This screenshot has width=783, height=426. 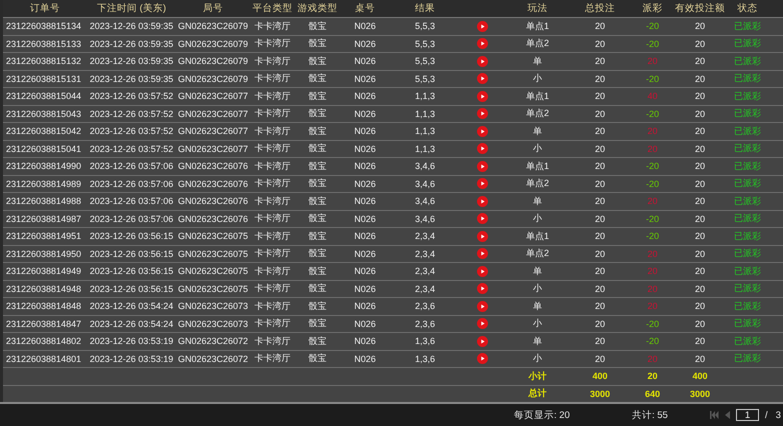 I want to click on column-header: 总投注, so click(x=600, y=8).